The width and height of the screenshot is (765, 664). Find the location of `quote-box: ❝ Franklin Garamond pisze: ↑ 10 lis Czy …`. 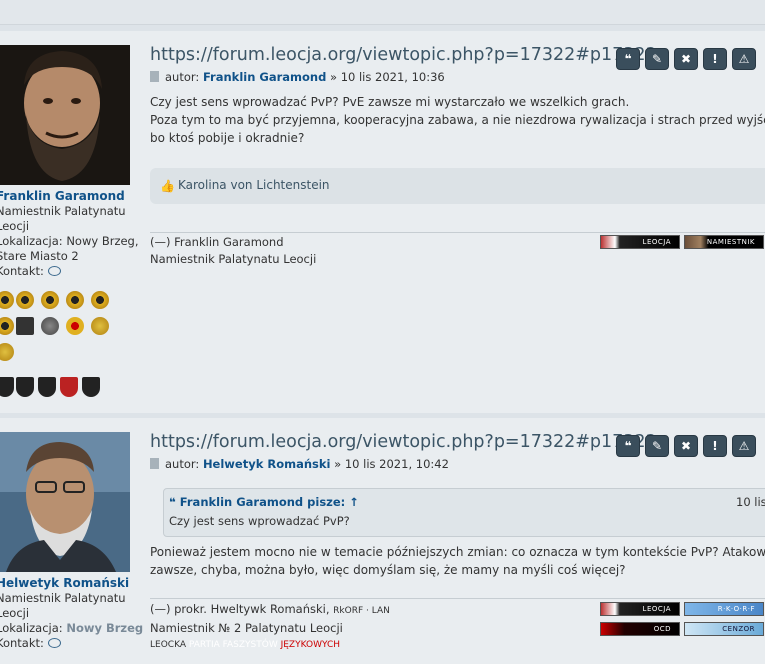

quote-box: ❝ Franklin Garamond pisze: ↑ 10 lis Czy … is located at coordinates (464, 512).